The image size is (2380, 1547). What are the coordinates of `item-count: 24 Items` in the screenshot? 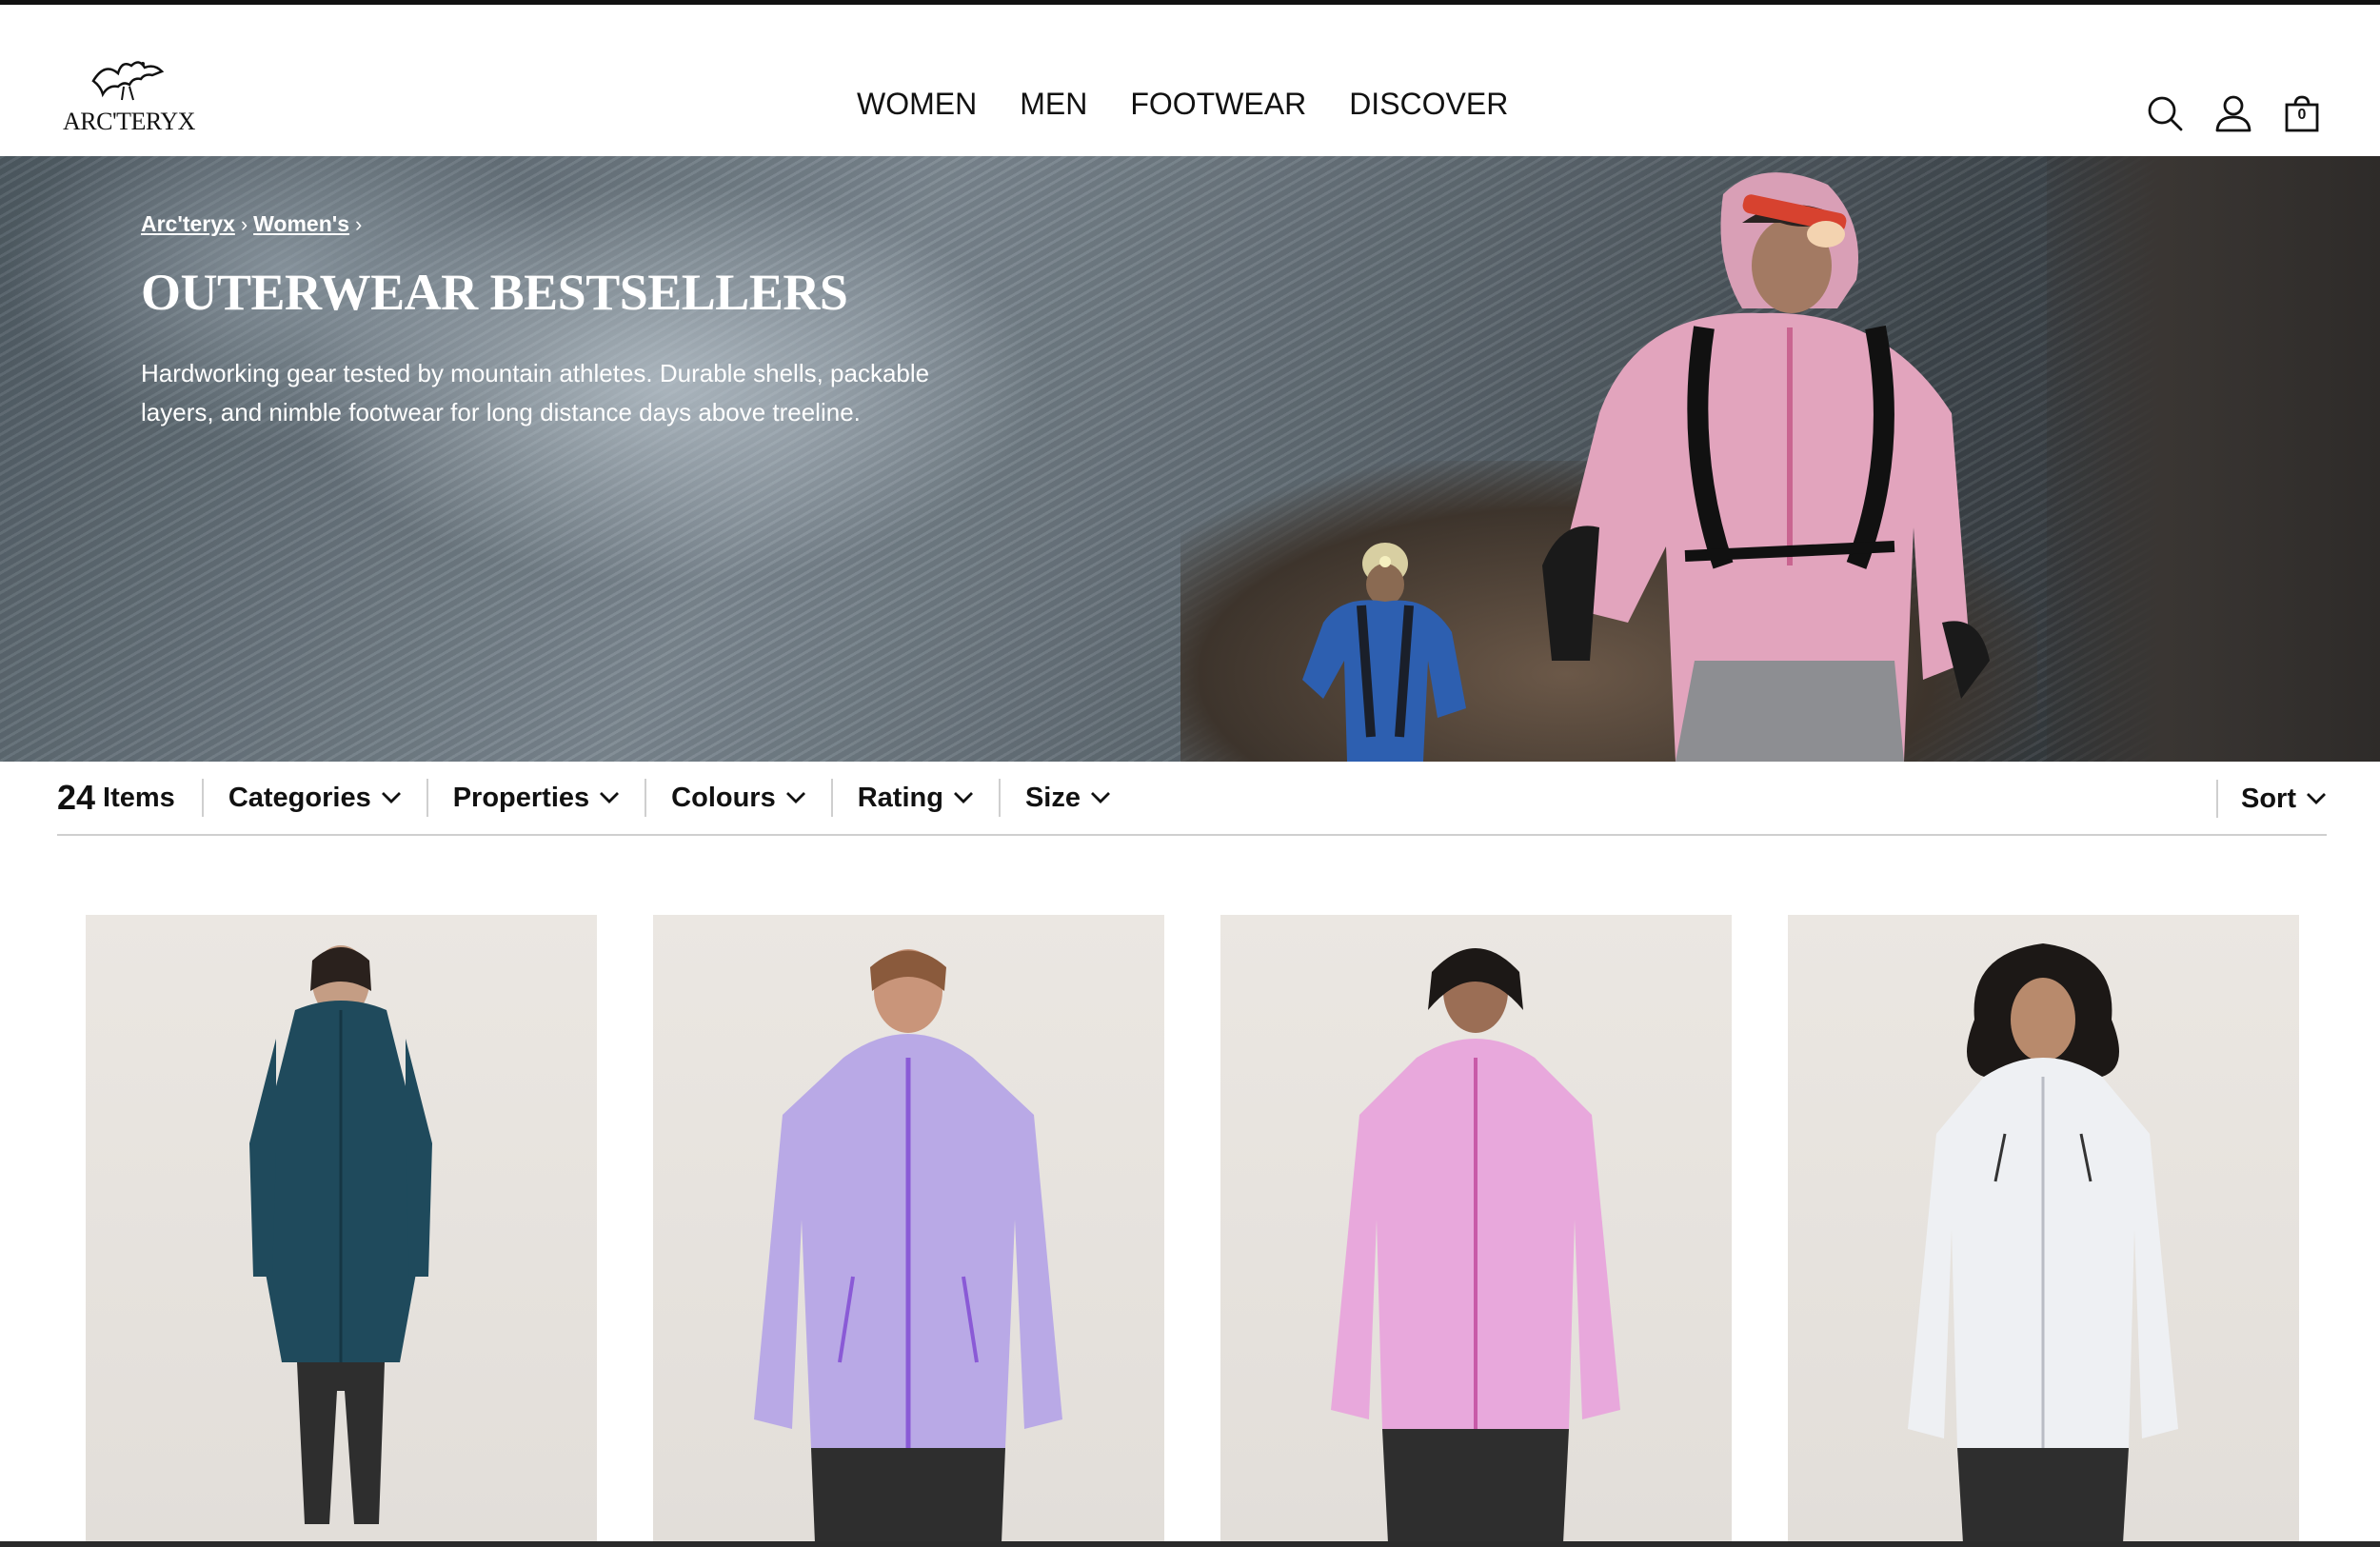 It's located at (130, 797).